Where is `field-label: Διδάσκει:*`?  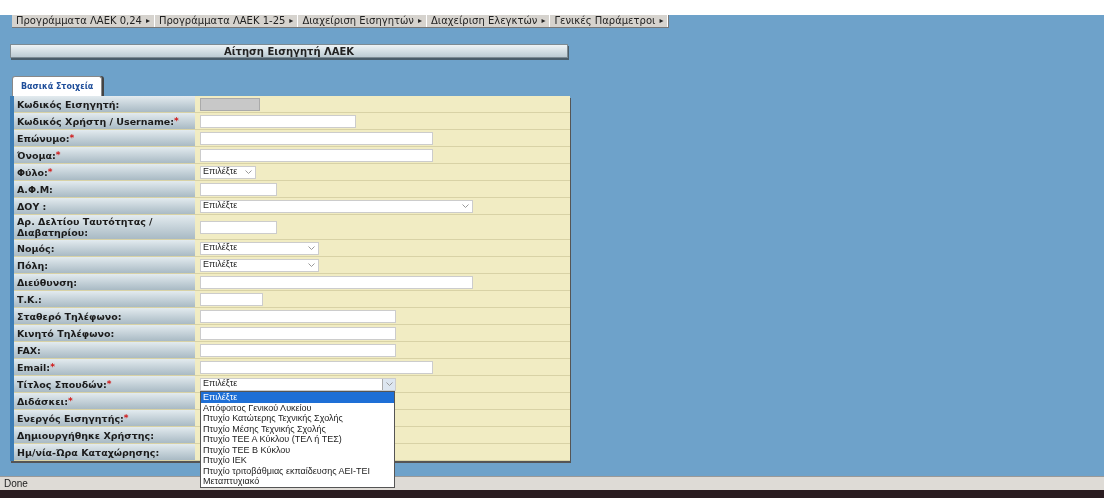
field-label: Διδάσκει:* is located at coordinates (104, 401).